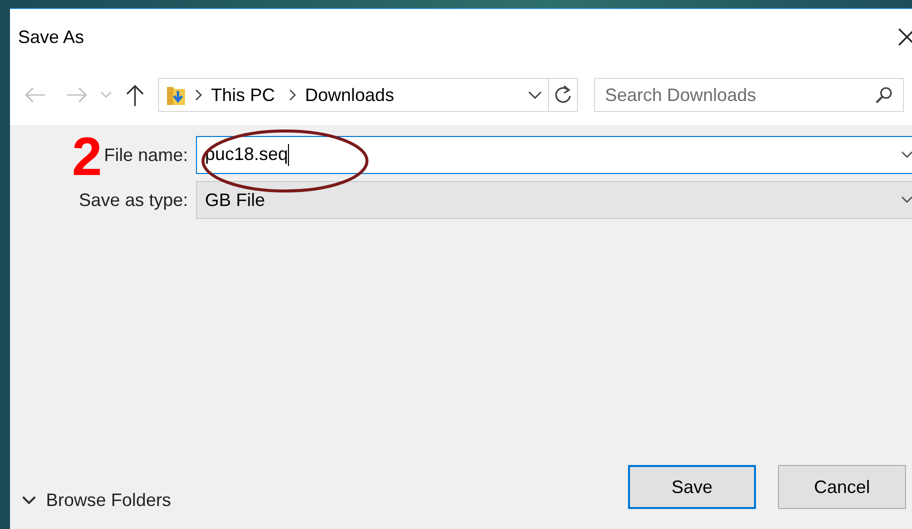 This screenshot has width=912, height=529. Describe the element at coordinates (243, 95) in the screenshot. I see `breadcrumb-item: This PC` at that location.